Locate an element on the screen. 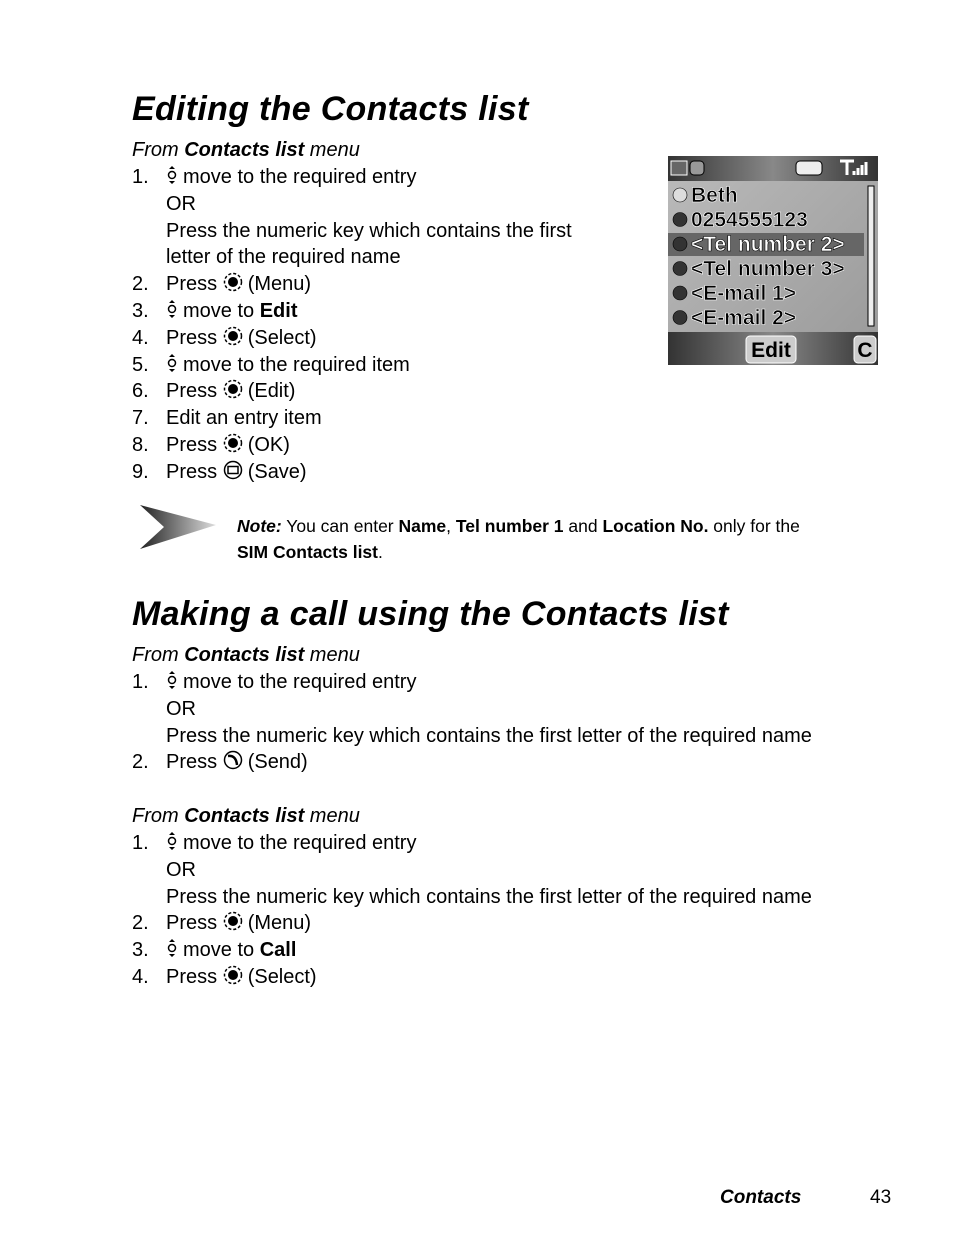  step-text: move to Edit is located at coordinates (231, 312).